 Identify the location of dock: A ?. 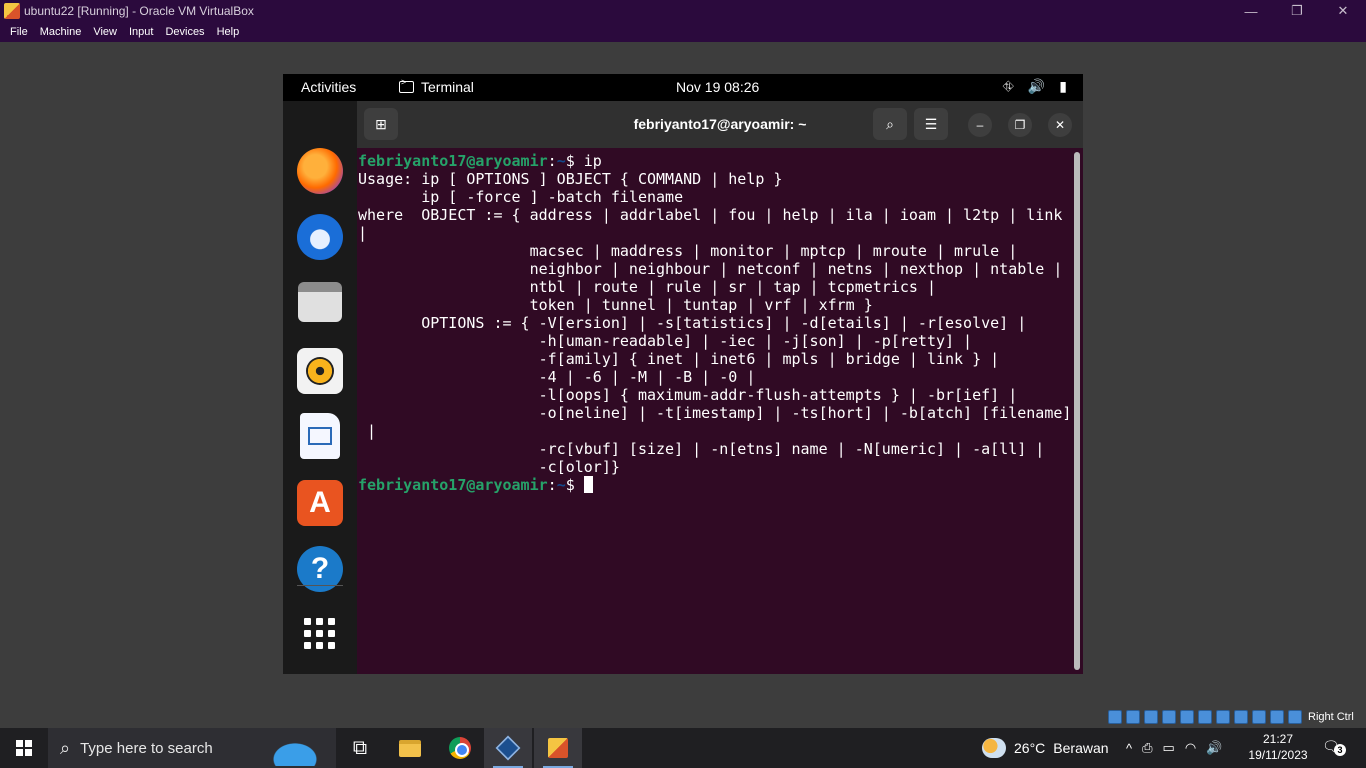
(320, 387).